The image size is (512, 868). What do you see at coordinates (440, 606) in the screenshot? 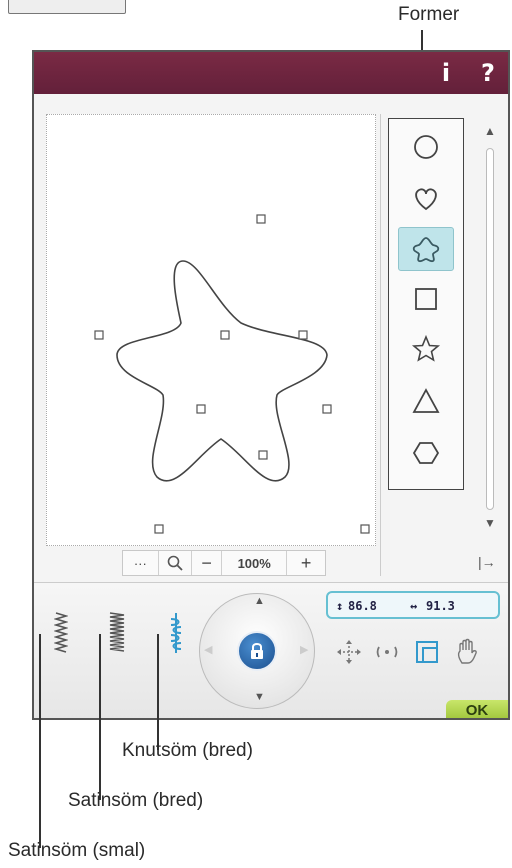
I see `width-value: 91.3` at bounding box center [440, 606].